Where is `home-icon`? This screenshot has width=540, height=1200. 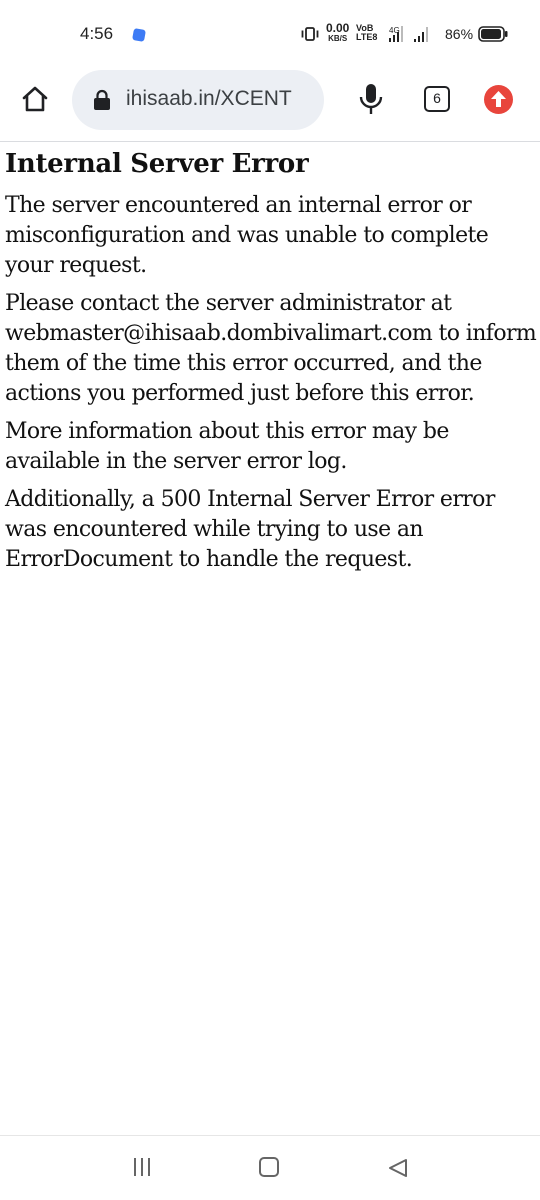
home-icon is located at coordinates (35, 99).